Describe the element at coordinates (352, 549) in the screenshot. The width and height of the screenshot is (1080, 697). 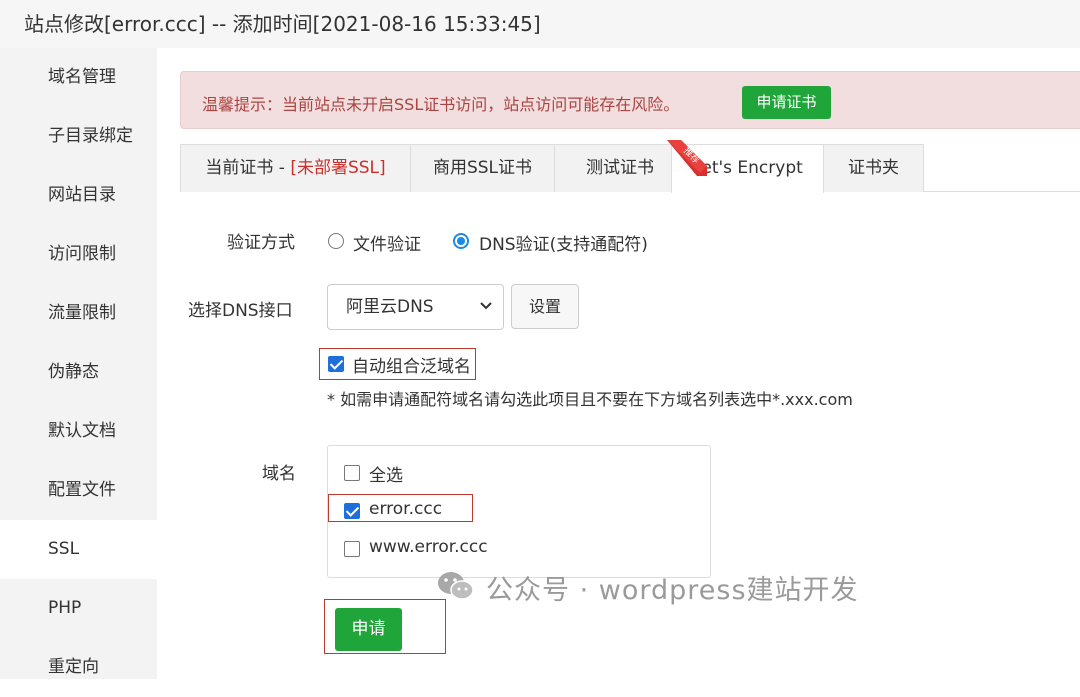
I see `domain-checkbox-www-error-ccc` at that location.